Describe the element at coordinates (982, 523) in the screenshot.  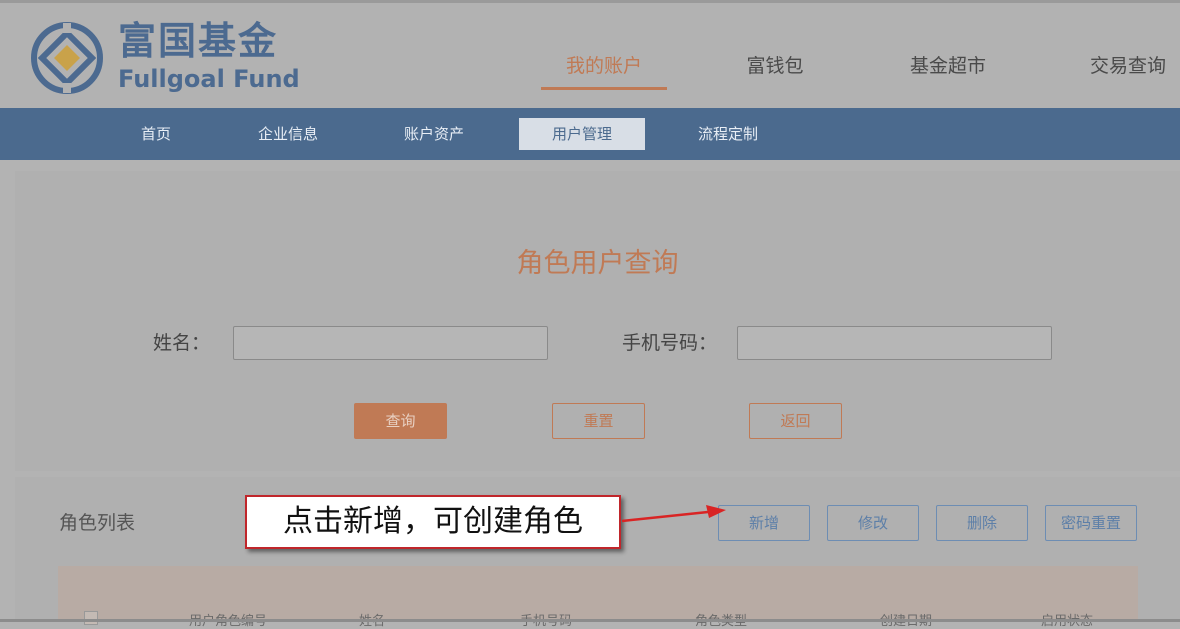
I see `delete-role-button: 删除` at that location.